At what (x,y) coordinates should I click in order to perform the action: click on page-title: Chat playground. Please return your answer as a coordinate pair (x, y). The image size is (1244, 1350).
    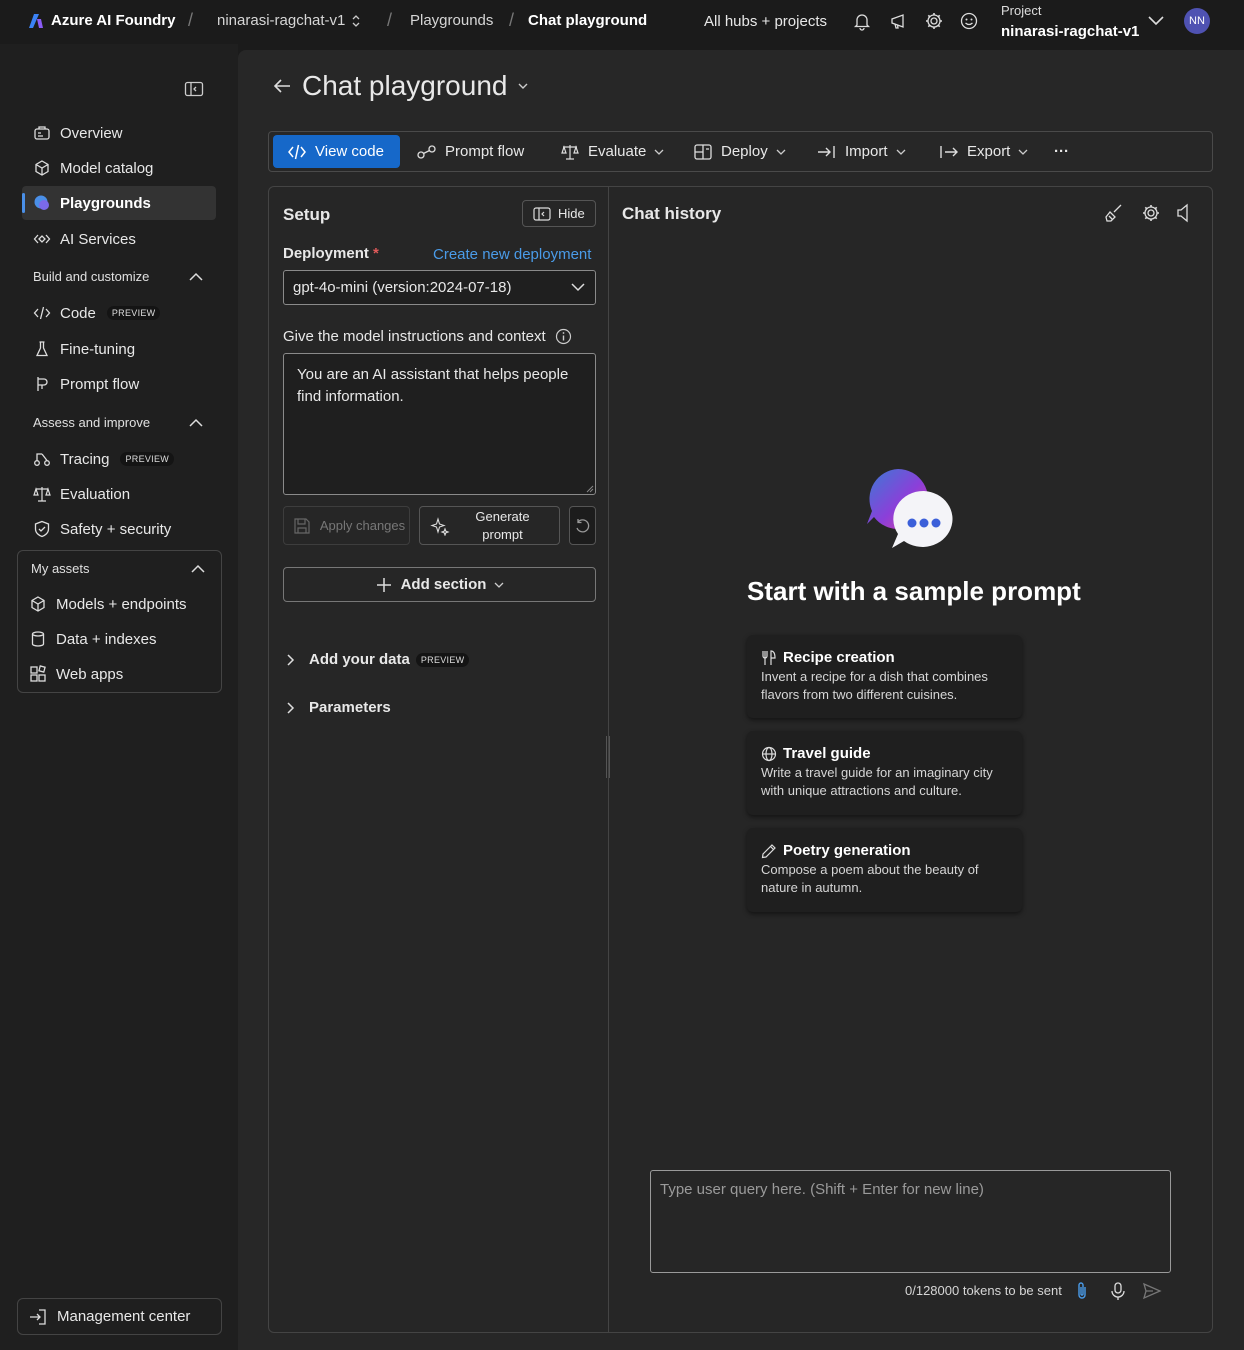
    Looking at the image, I should click on (405, 85).